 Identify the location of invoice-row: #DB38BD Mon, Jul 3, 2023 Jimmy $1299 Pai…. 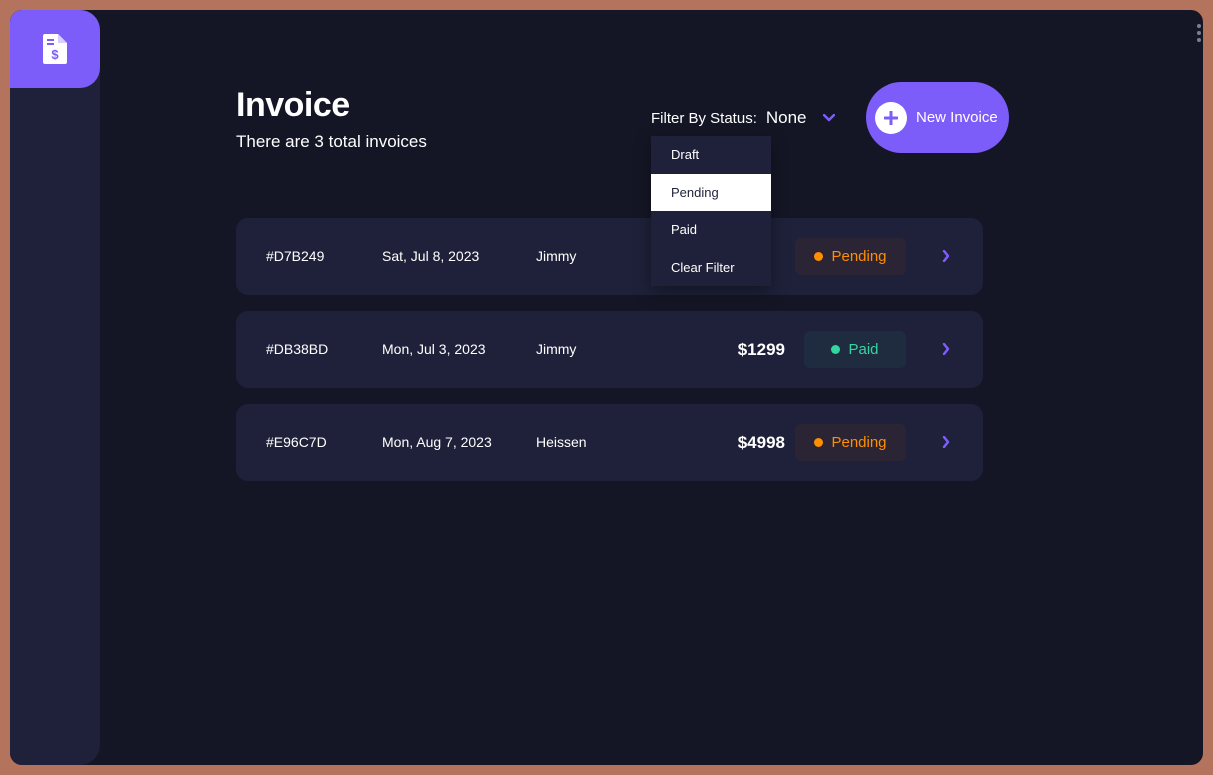
(609, 349).